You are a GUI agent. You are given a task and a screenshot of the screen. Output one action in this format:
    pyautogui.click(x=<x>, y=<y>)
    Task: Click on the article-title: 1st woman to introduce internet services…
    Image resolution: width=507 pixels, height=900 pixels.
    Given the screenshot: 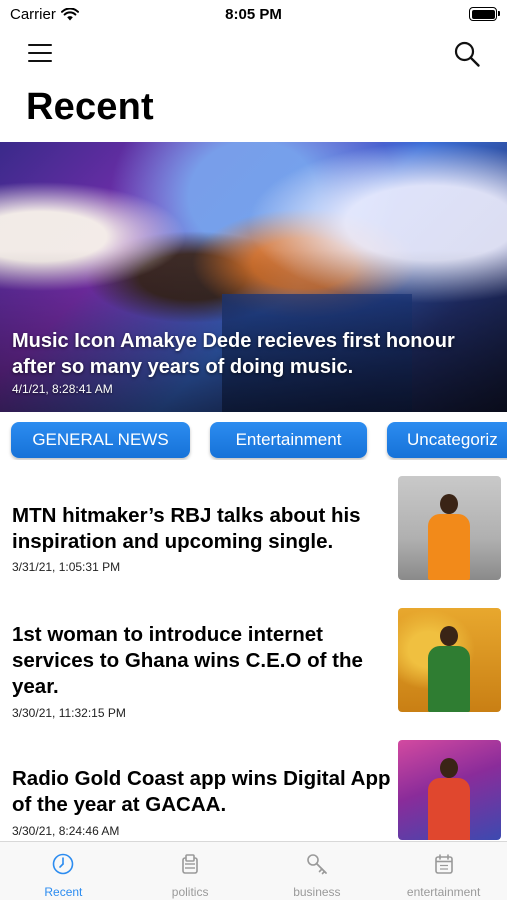 What is the action you would take?
    pyautogui.click(x=187, y=660)
    